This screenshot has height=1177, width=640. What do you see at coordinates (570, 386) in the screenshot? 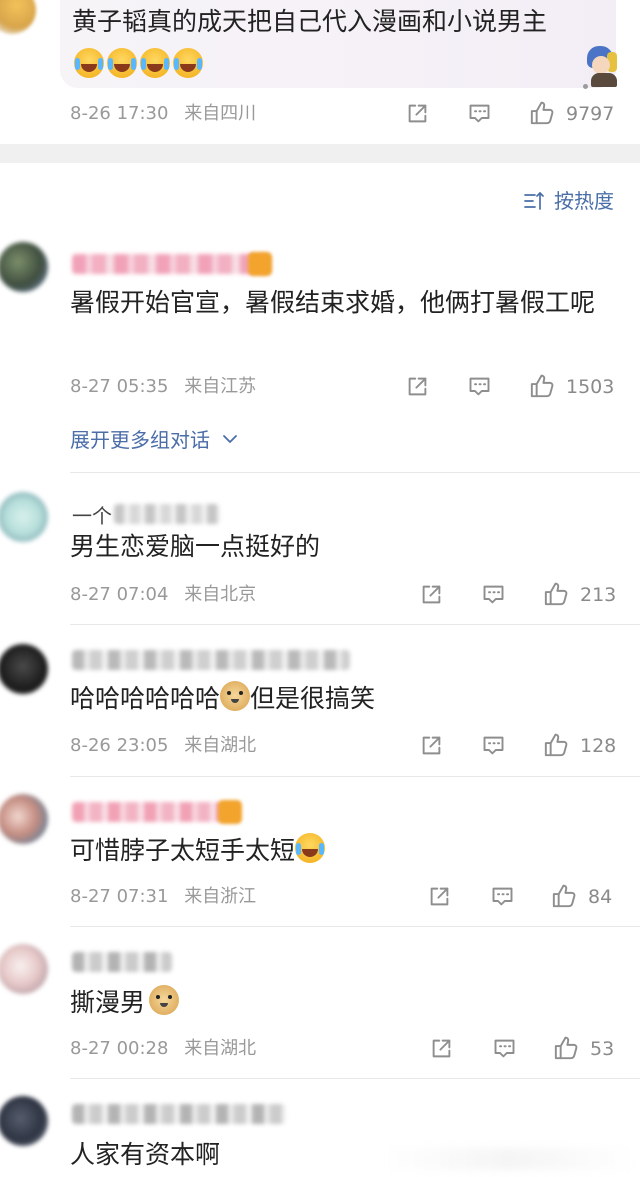
I see `like-button: 1503` at bounding box center [570, 386].